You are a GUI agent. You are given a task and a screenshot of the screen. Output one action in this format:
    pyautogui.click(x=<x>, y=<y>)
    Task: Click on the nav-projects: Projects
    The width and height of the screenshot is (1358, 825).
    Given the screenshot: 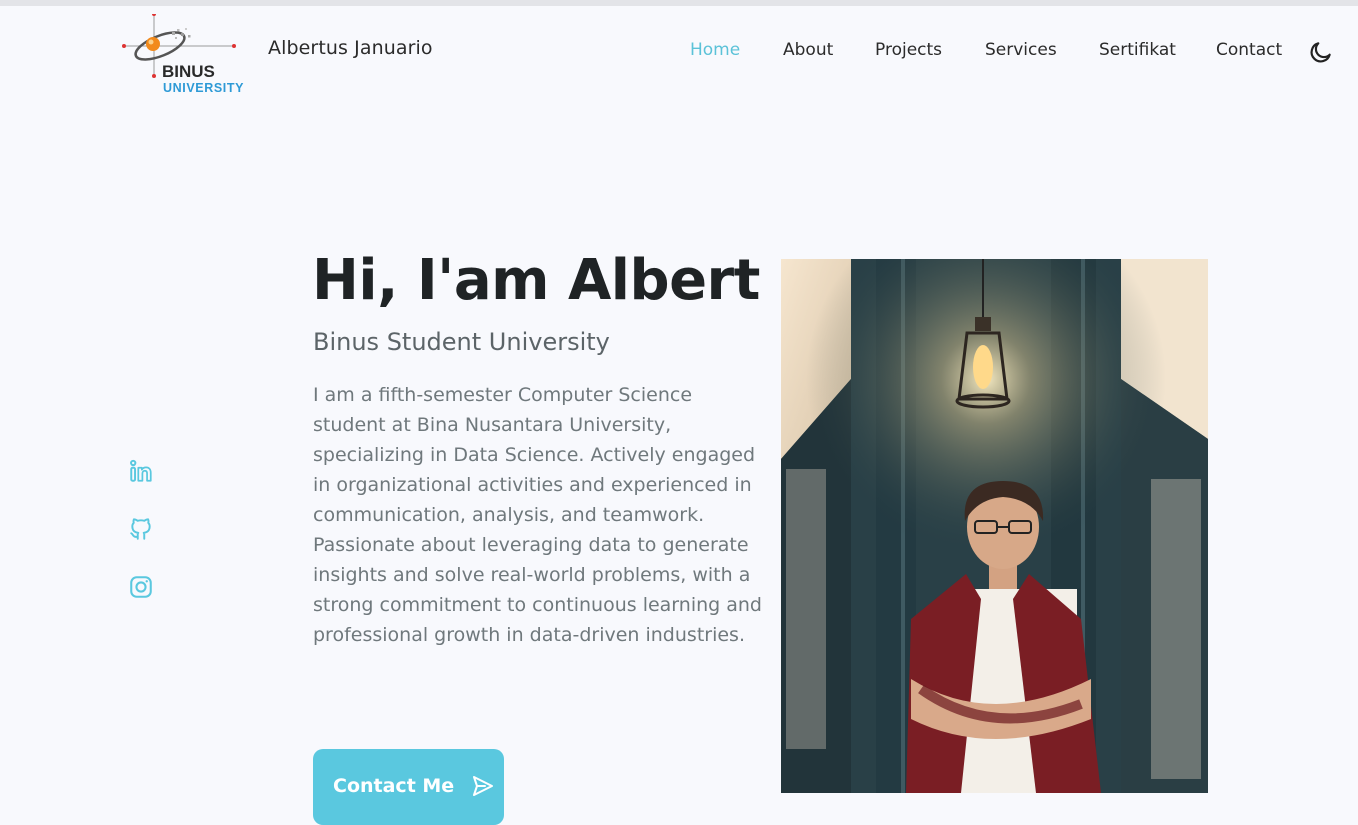 What is the action you would take?
    pyautogui.click(x=908, y=50)
    